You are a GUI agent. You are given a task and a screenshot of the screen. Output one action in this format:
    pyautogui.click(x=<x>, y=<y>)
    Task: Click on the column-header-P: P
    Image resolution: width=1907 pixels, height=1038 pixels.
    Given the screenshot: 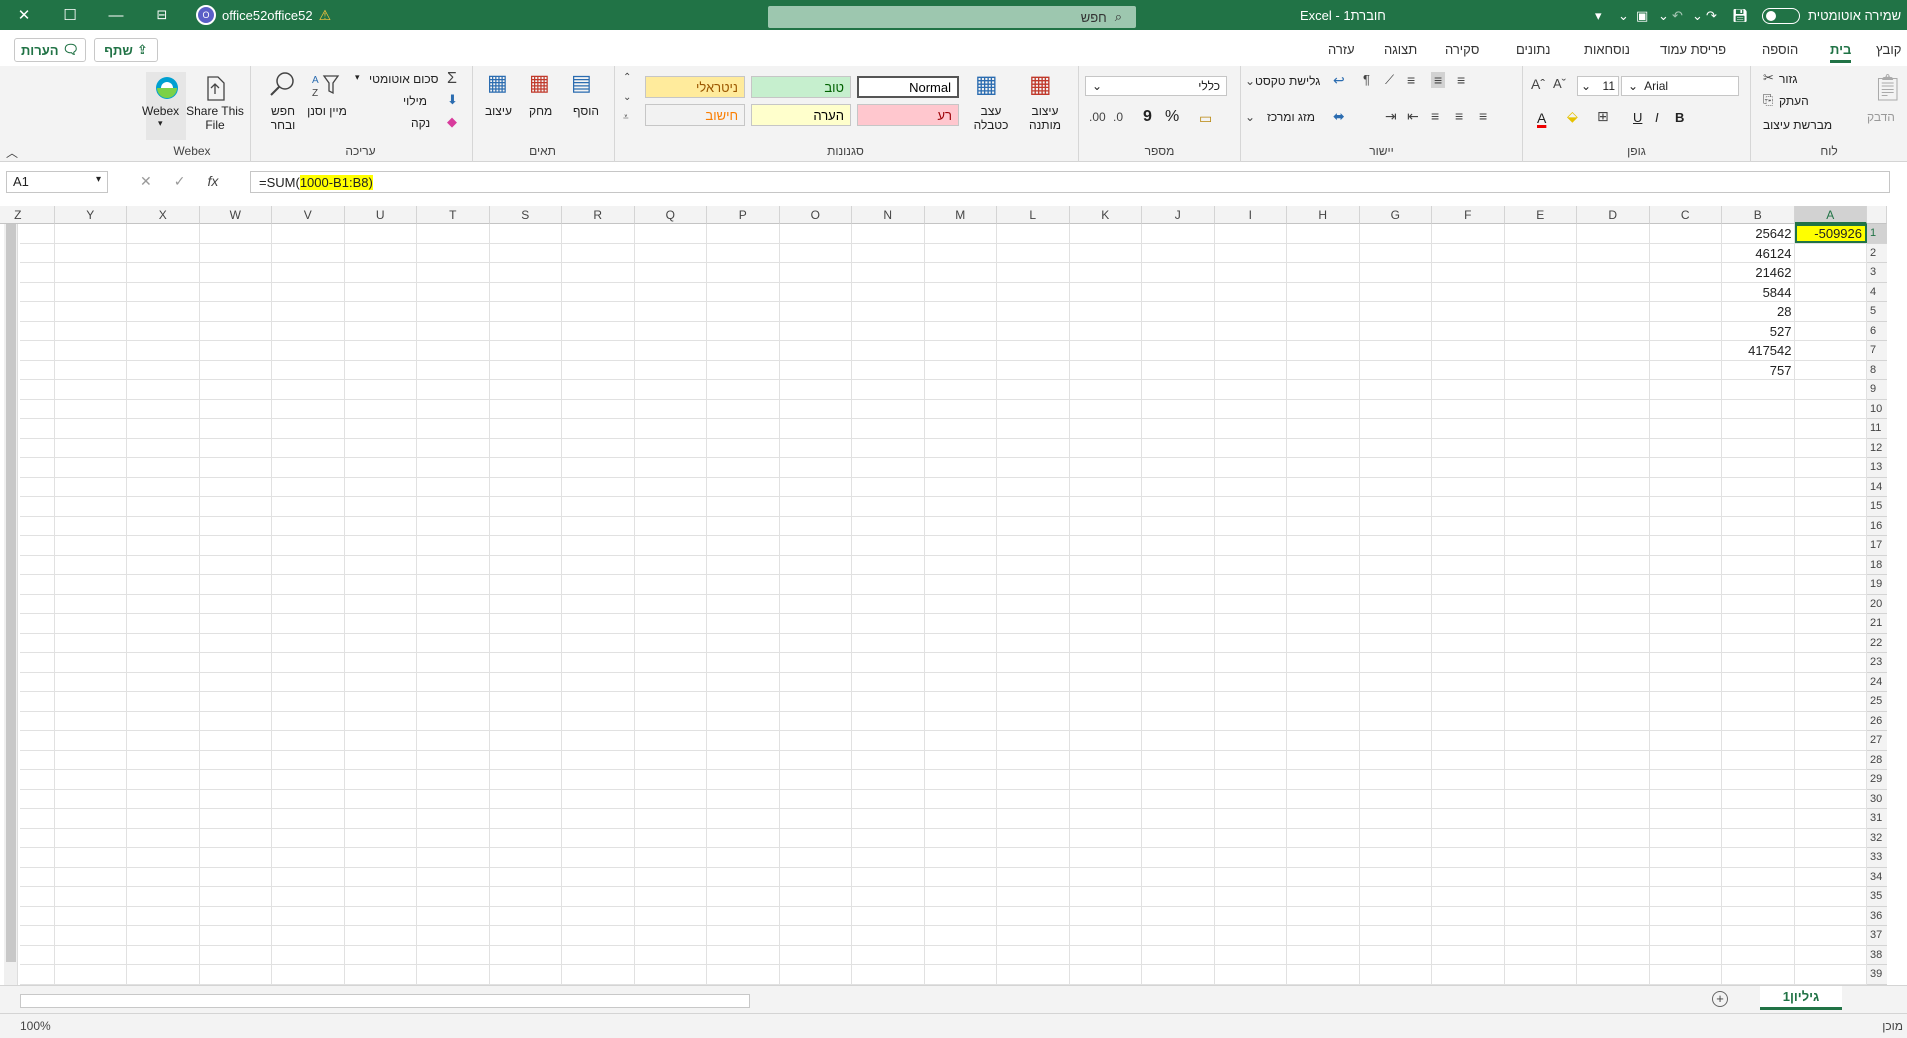 What is the action you would take?
    pyautogui.click(x=743, y=215)
    